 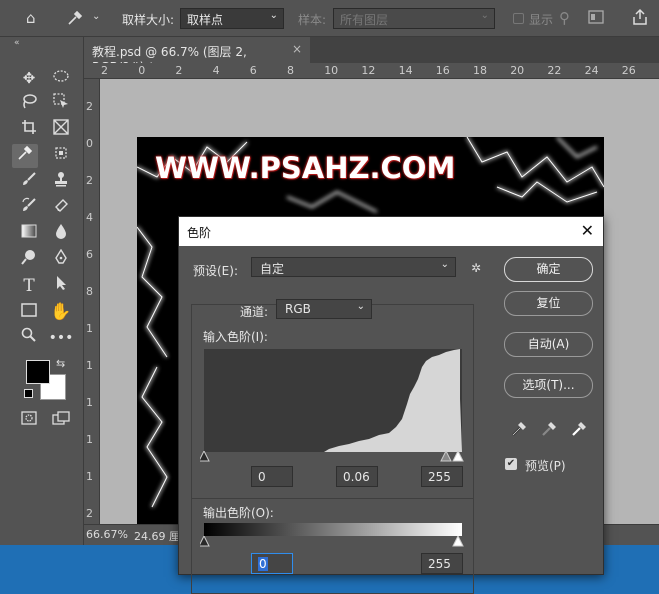 What do you see at coordinates (38, 372) in the screenshot?
I see `foreground-color-swatch` at bounding box center [38, 372].